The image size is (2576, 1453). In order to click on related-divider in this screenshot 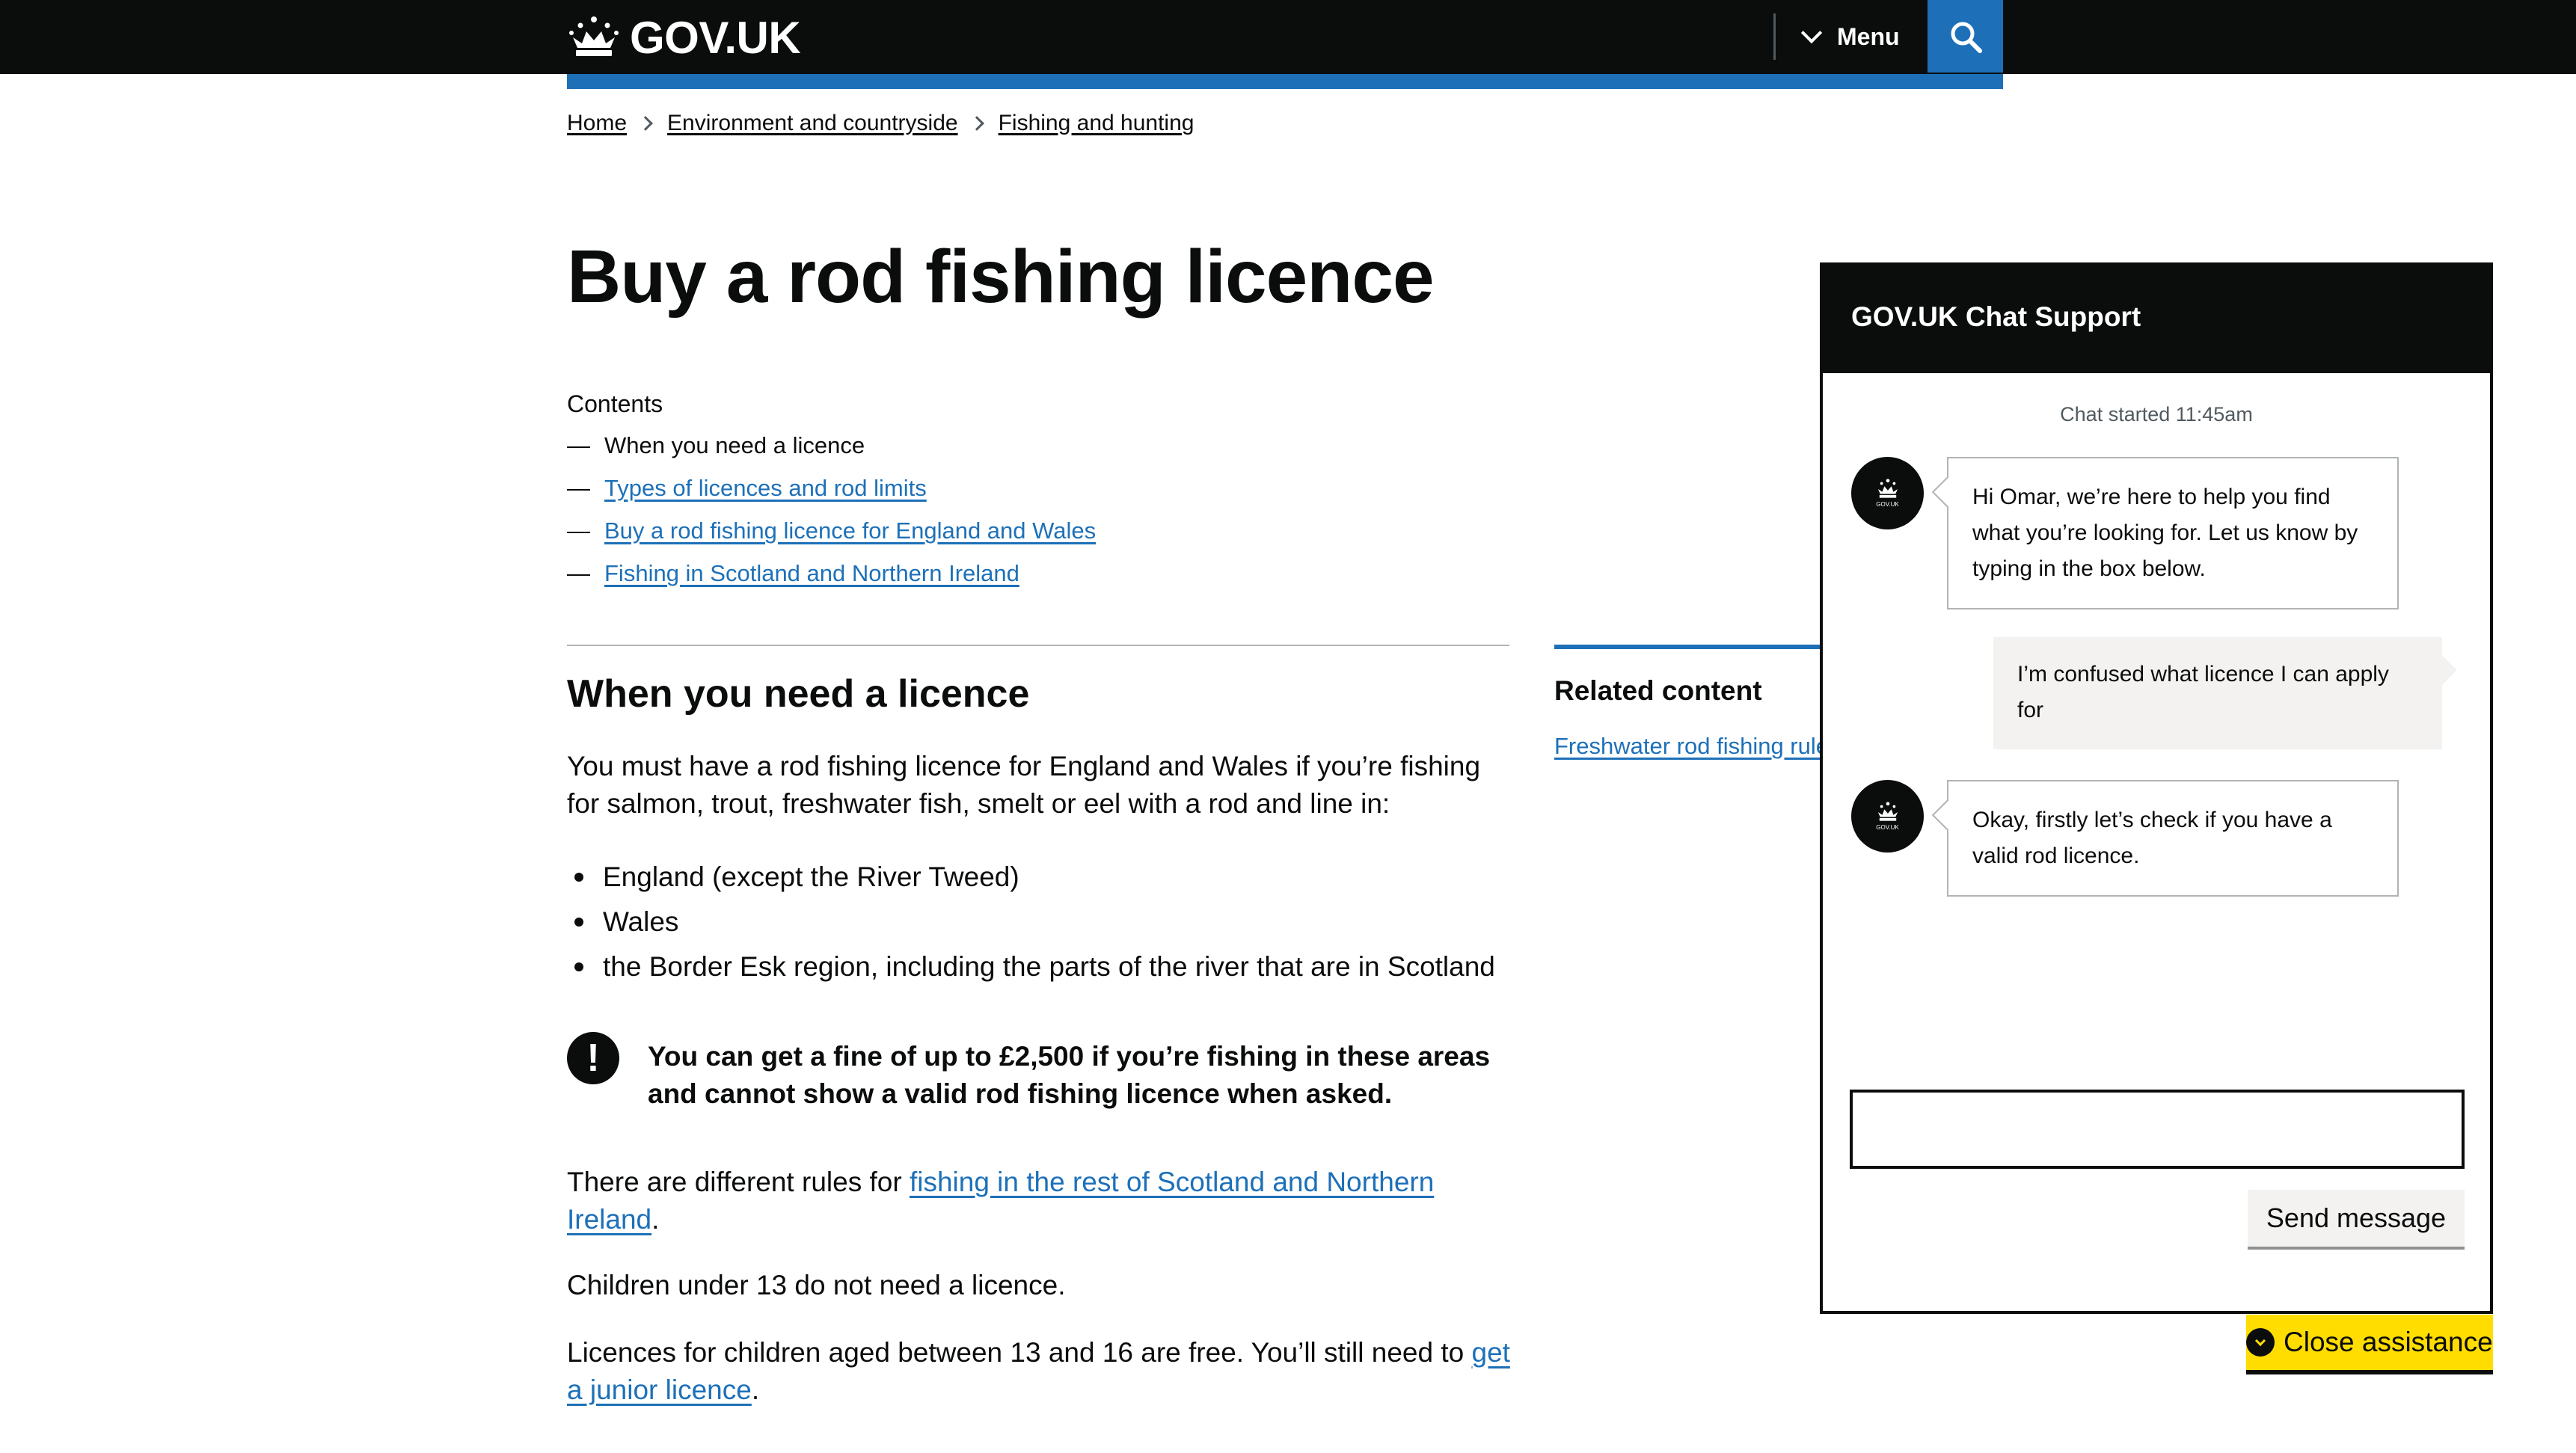, I will do `click(1689, 647)`.